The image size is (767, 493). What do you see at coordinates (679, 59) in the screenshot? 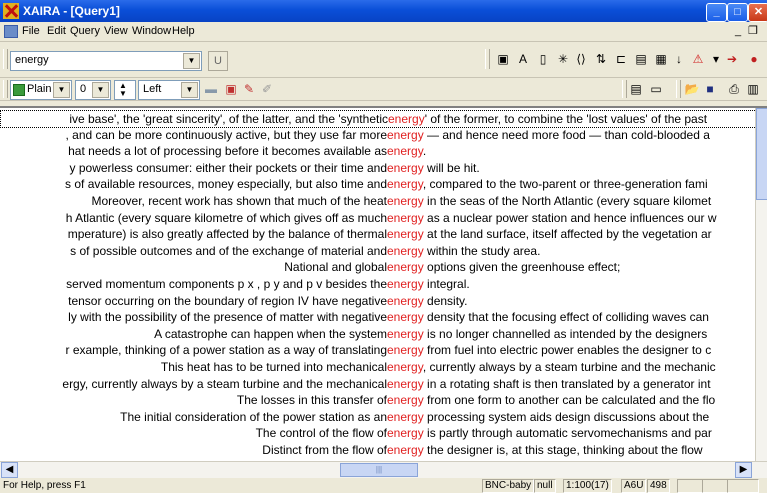
I see `sort-az-icon: ↓` at bounding box center [679, 59].